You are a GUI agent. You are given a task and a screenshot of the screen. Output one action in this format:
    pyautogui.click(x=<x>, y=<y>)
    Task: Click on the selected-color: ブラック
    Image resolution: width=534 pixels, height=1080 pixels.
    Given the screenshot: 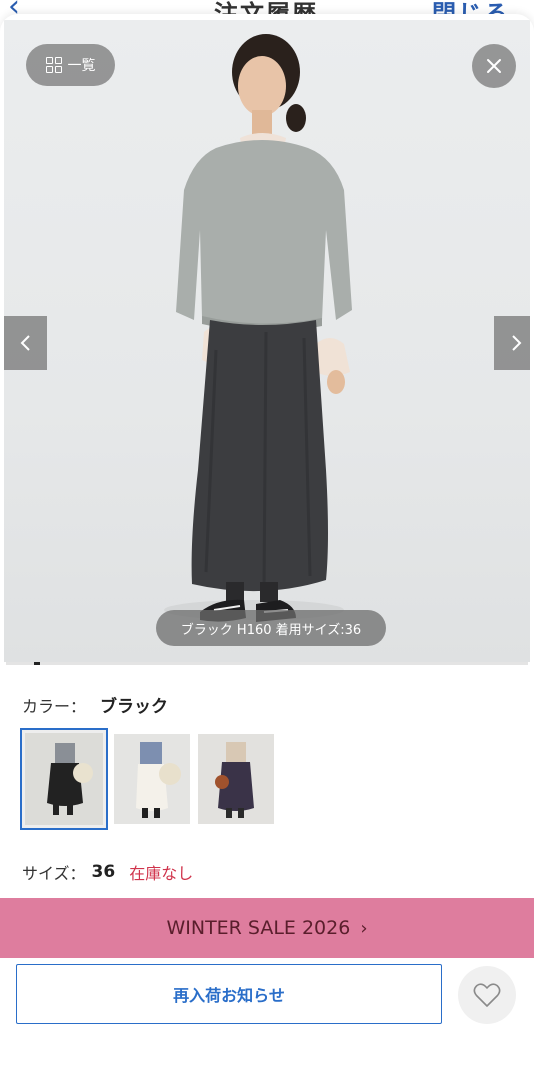 What is the action you would take?
    pyautogui.click(x=134, y=707)
    